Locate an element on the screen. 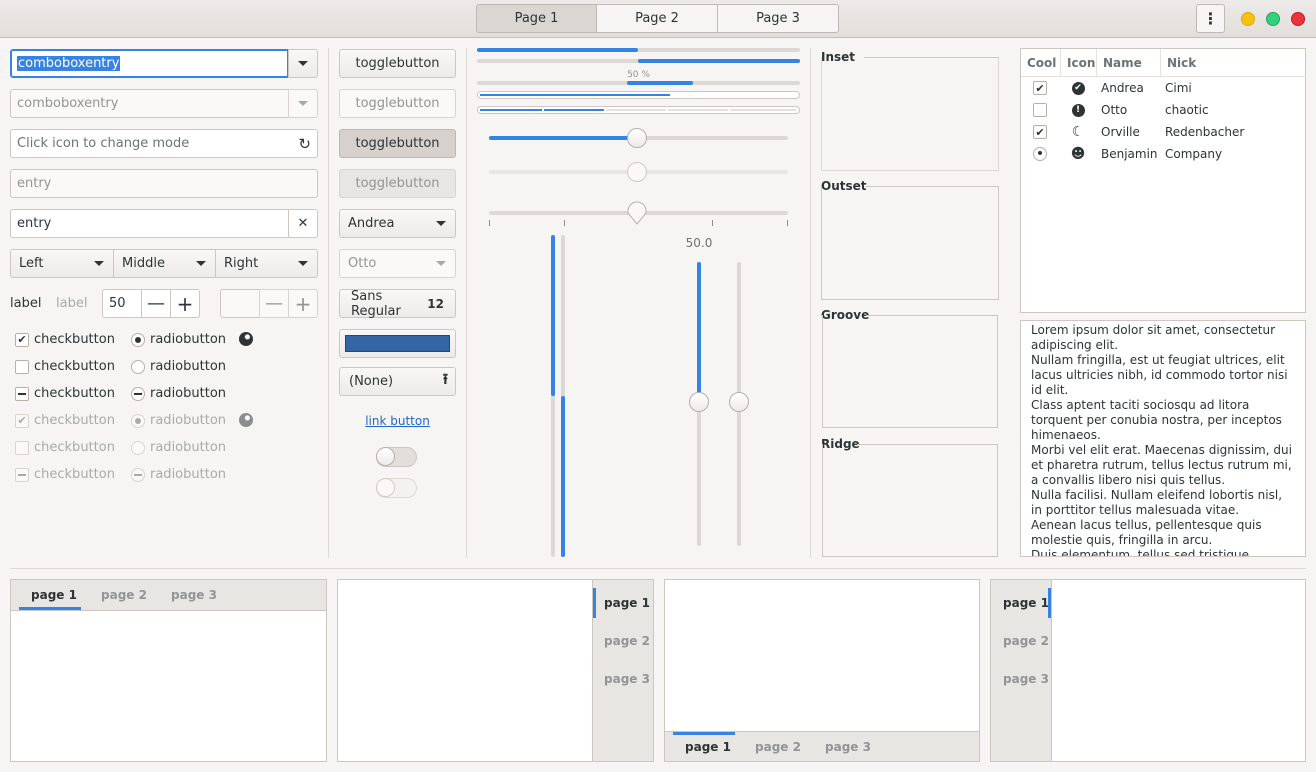 Image resolution: width=1316 pixels, height=772 pixels. column-header-icon: Icon is located at coordinates (1079, 63).